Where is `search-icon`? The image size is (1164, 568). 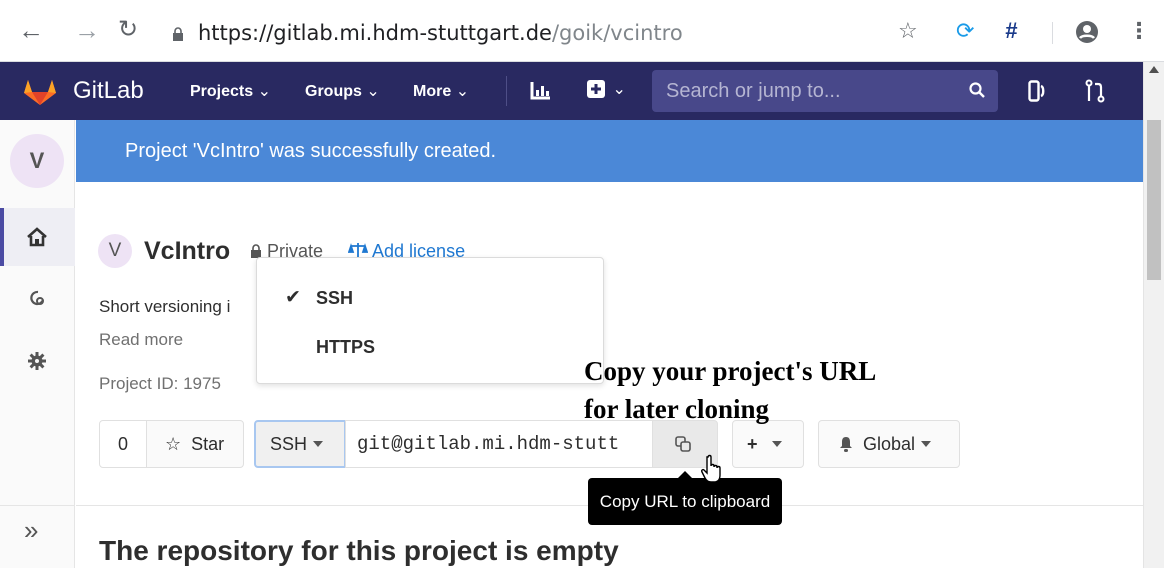
search-icon is located at coordinates (977, 90).